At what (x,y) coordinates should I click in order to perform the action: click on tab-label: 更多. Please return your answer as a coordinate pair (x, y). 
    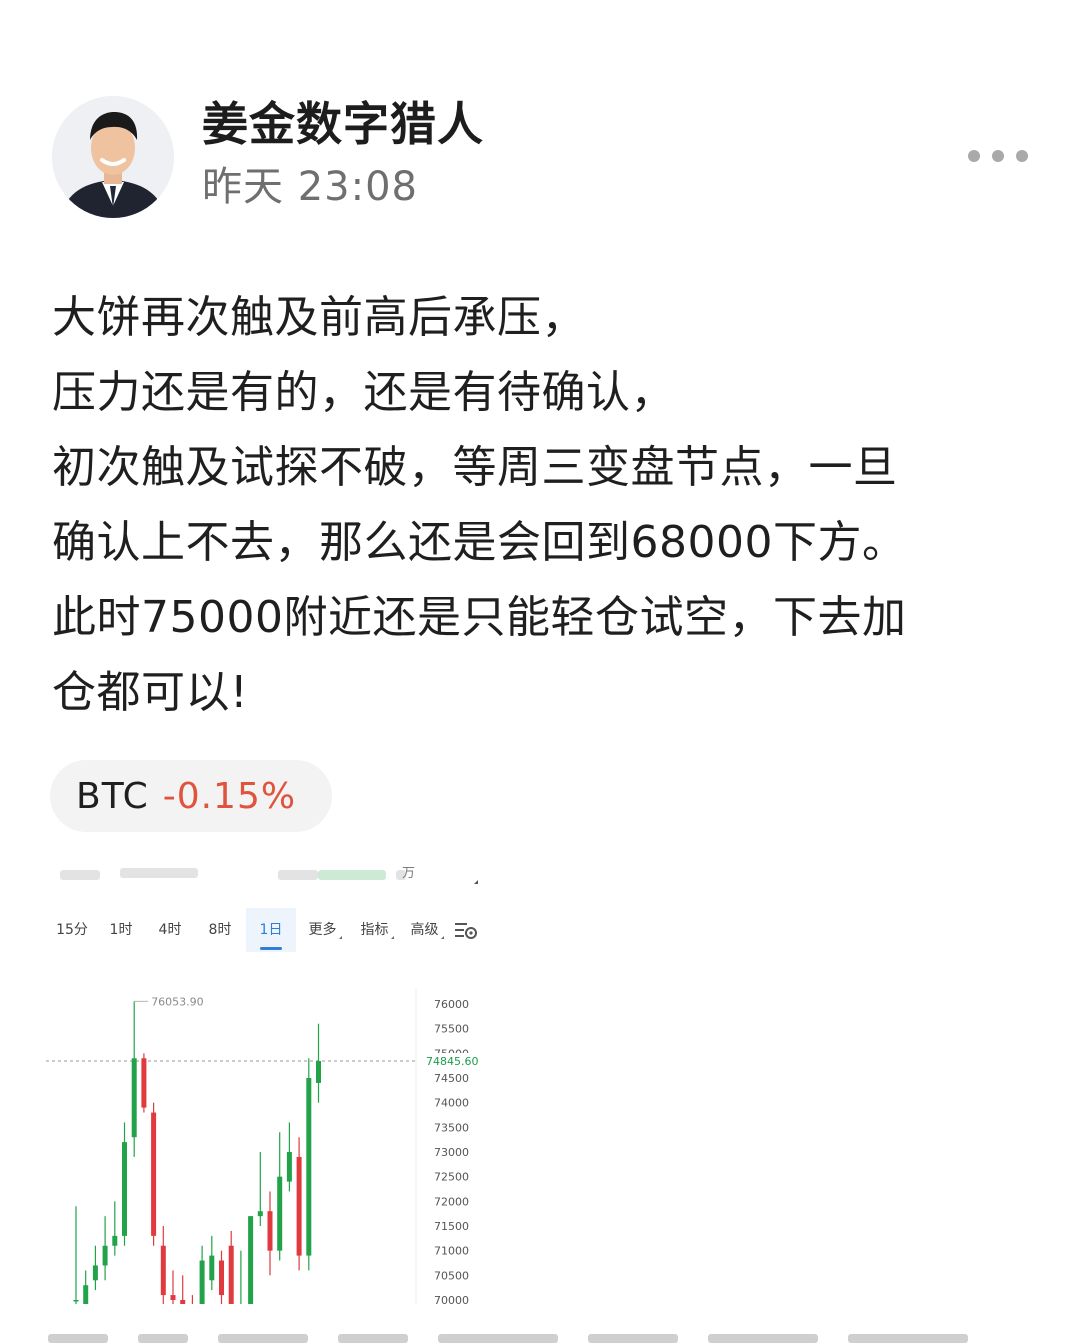
    Looking at the image, I should click on (322, 930).